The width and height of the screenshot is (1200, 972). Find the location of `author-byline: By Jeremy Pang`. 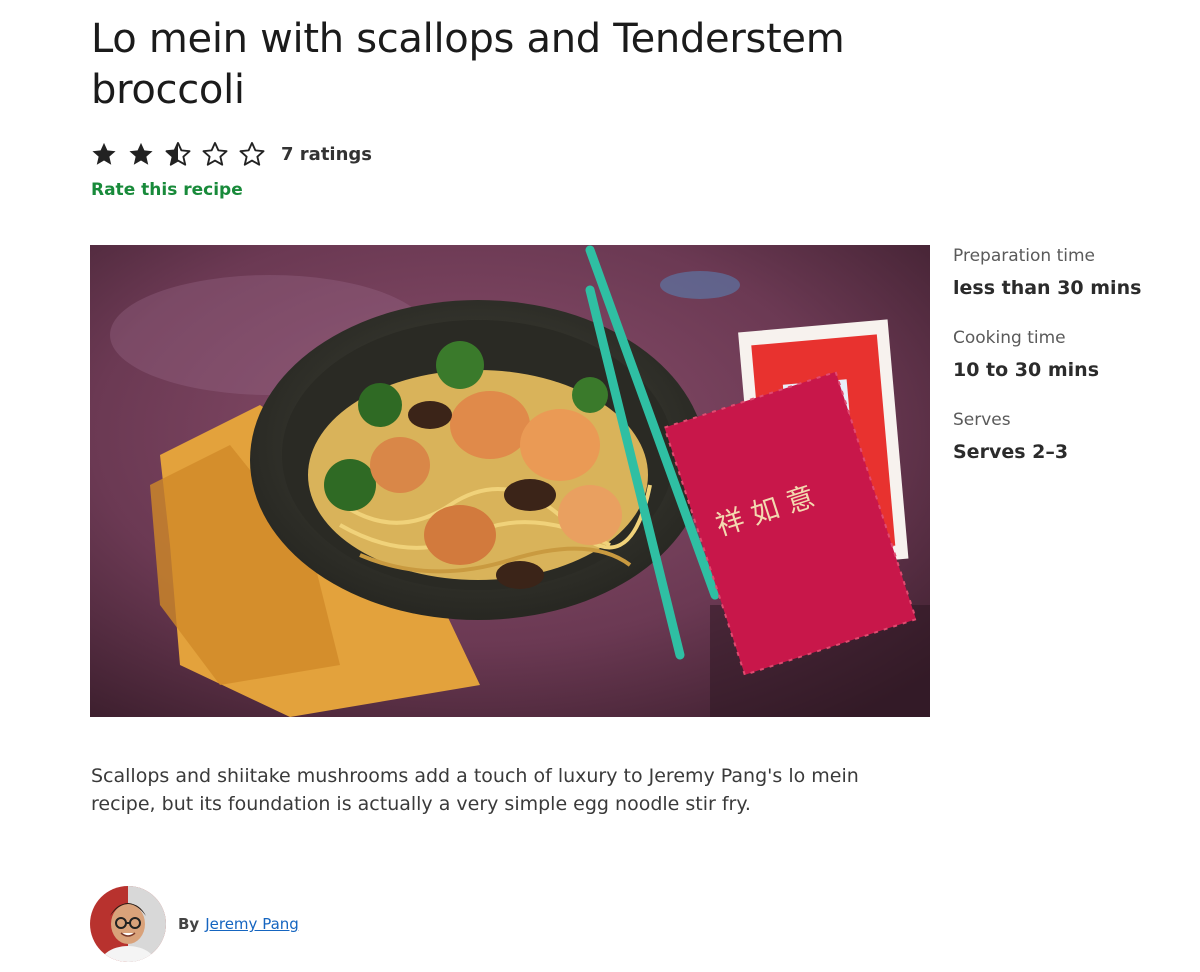

author-byline: By Jeremy Pang is located at coordinates (194, 924).